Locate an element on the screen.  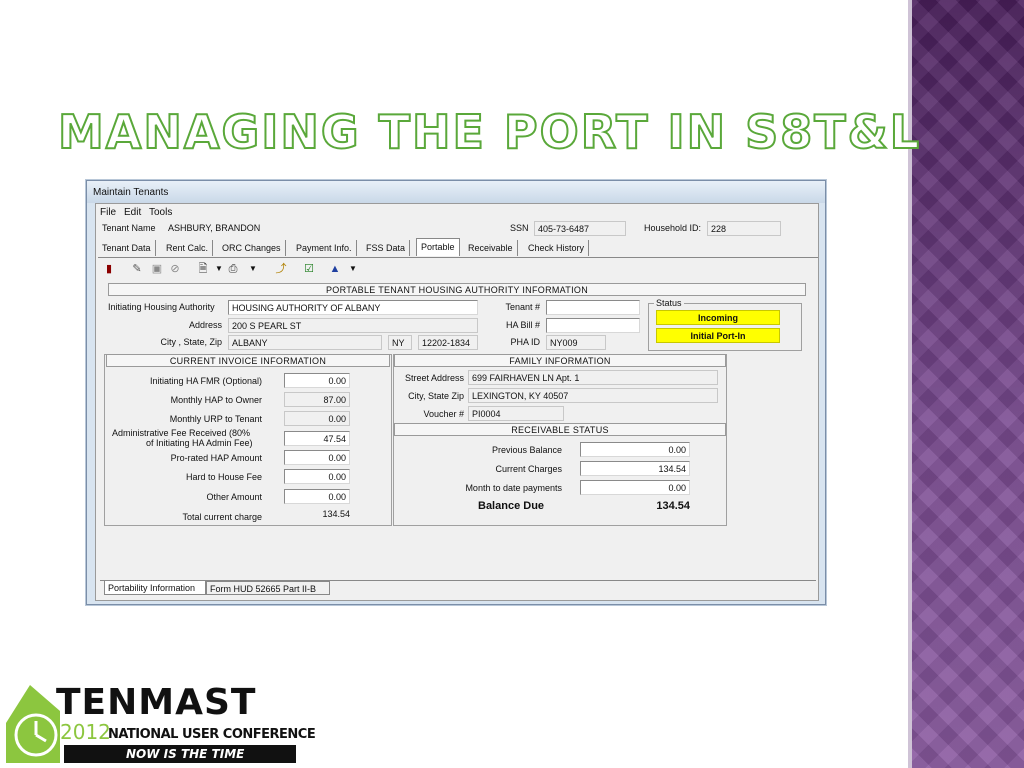
city-state-zip-label: City , State, Zip is located at coordinates (191, 342).